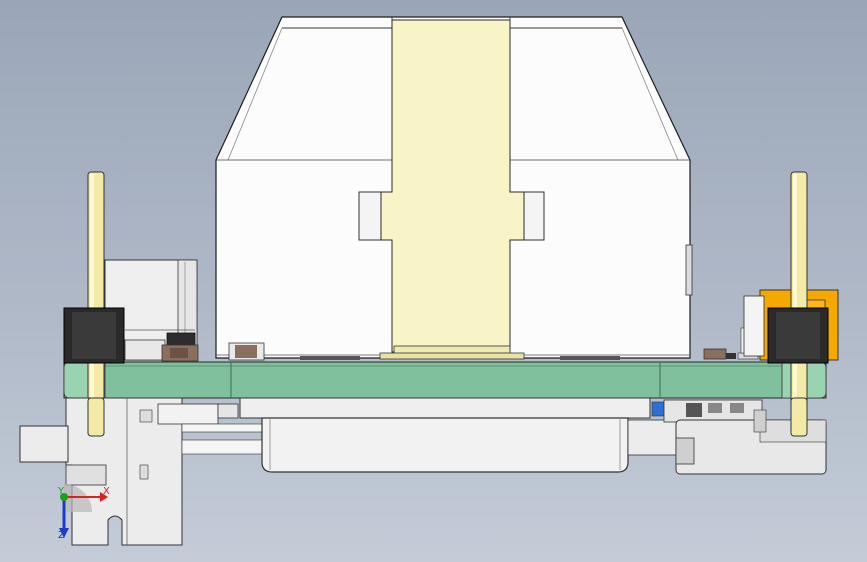 This screenshot has width=867, height=562. What do you see at coordinates (106, 491) in the screenshot?
I see `axis-x-label: X` at bounding box center [106, 491].